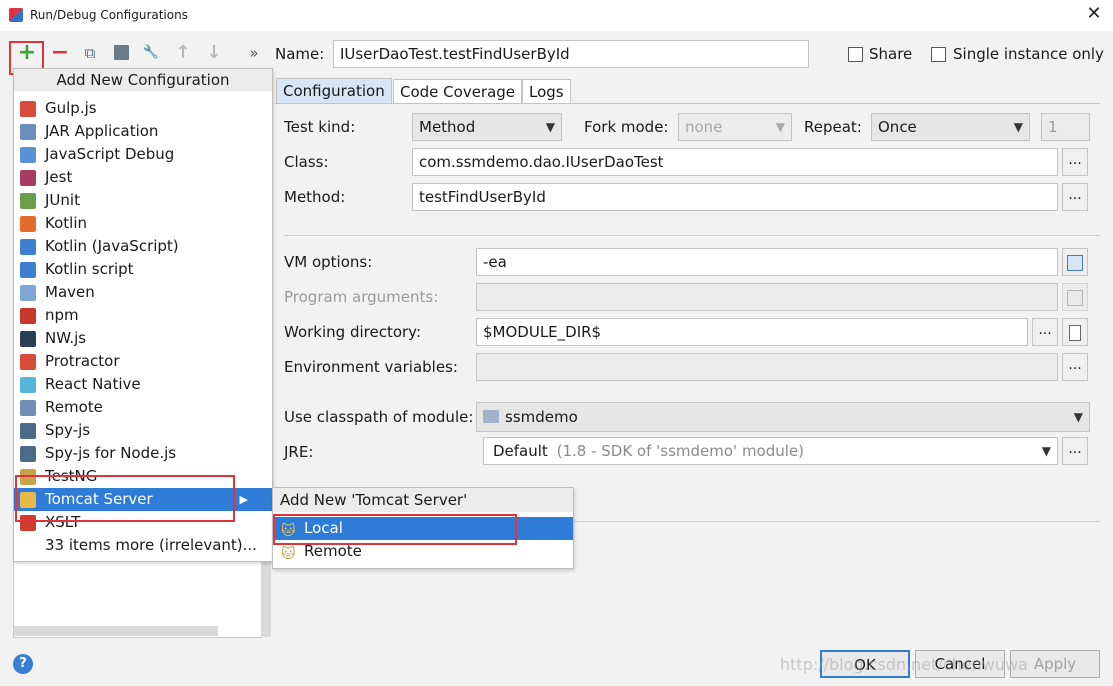 Image resolution: width=1113 pixels, height=686 pixels. I want to click on repeat-value: Once, so click(897, 127).